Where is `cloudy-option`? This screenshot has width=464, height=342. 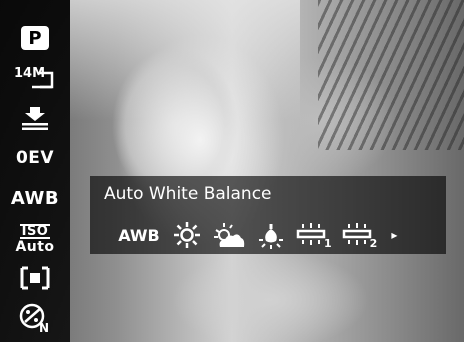
cloudy-option is located at coordinates (229, 235).